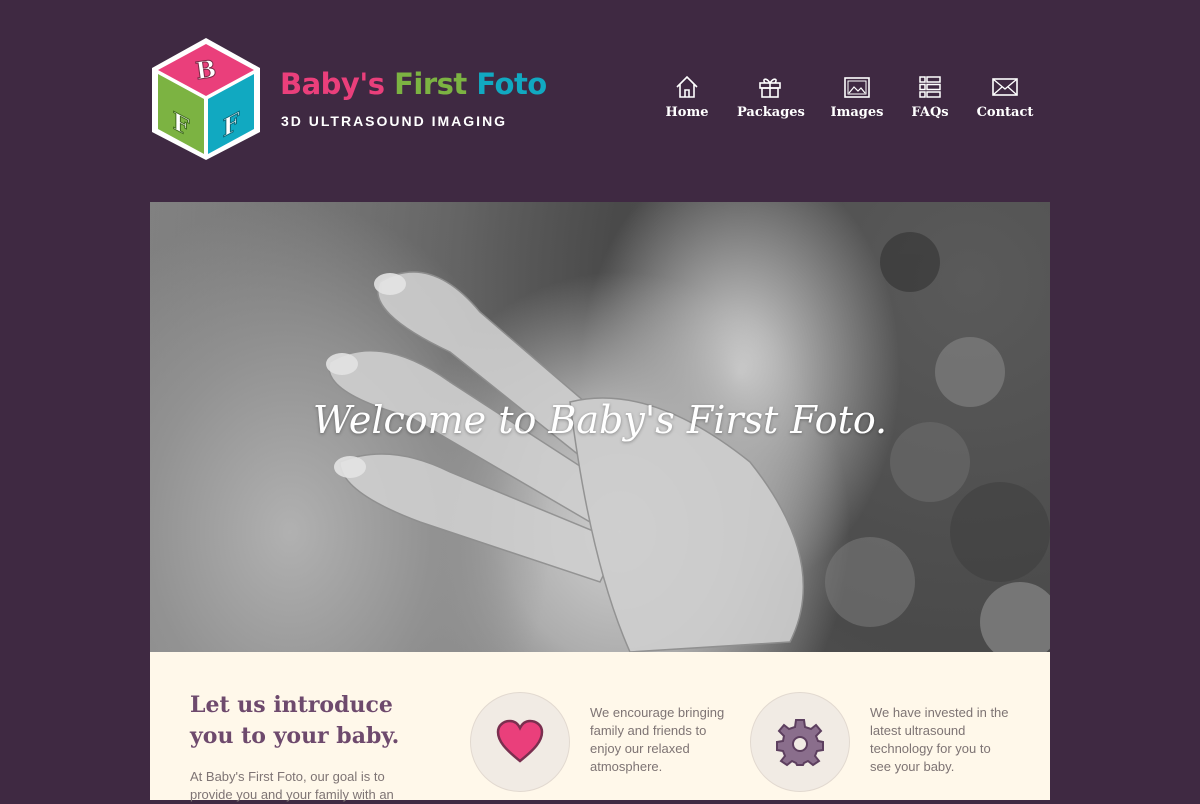 The image size is (1200, 804). Describe the element at coordinates (930, 87) in the screenshot. I see `list-icon` at that location.